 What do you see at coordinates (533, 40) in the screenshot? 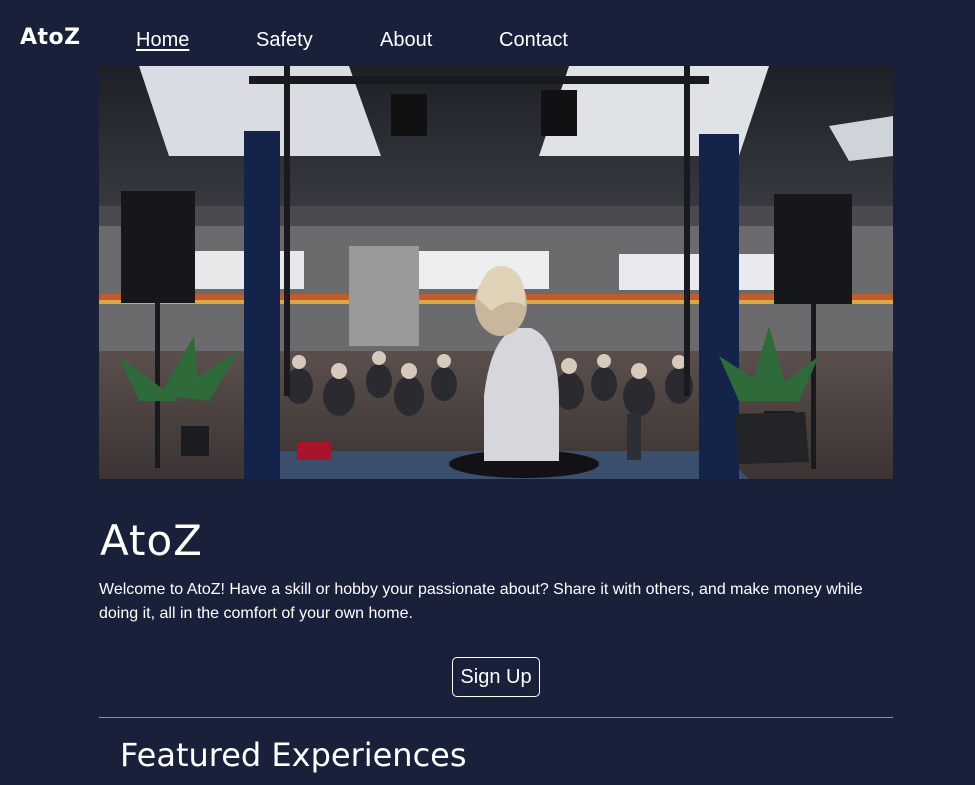
I see `nav-link-contact: Contact` at bounding box center [533, 40].